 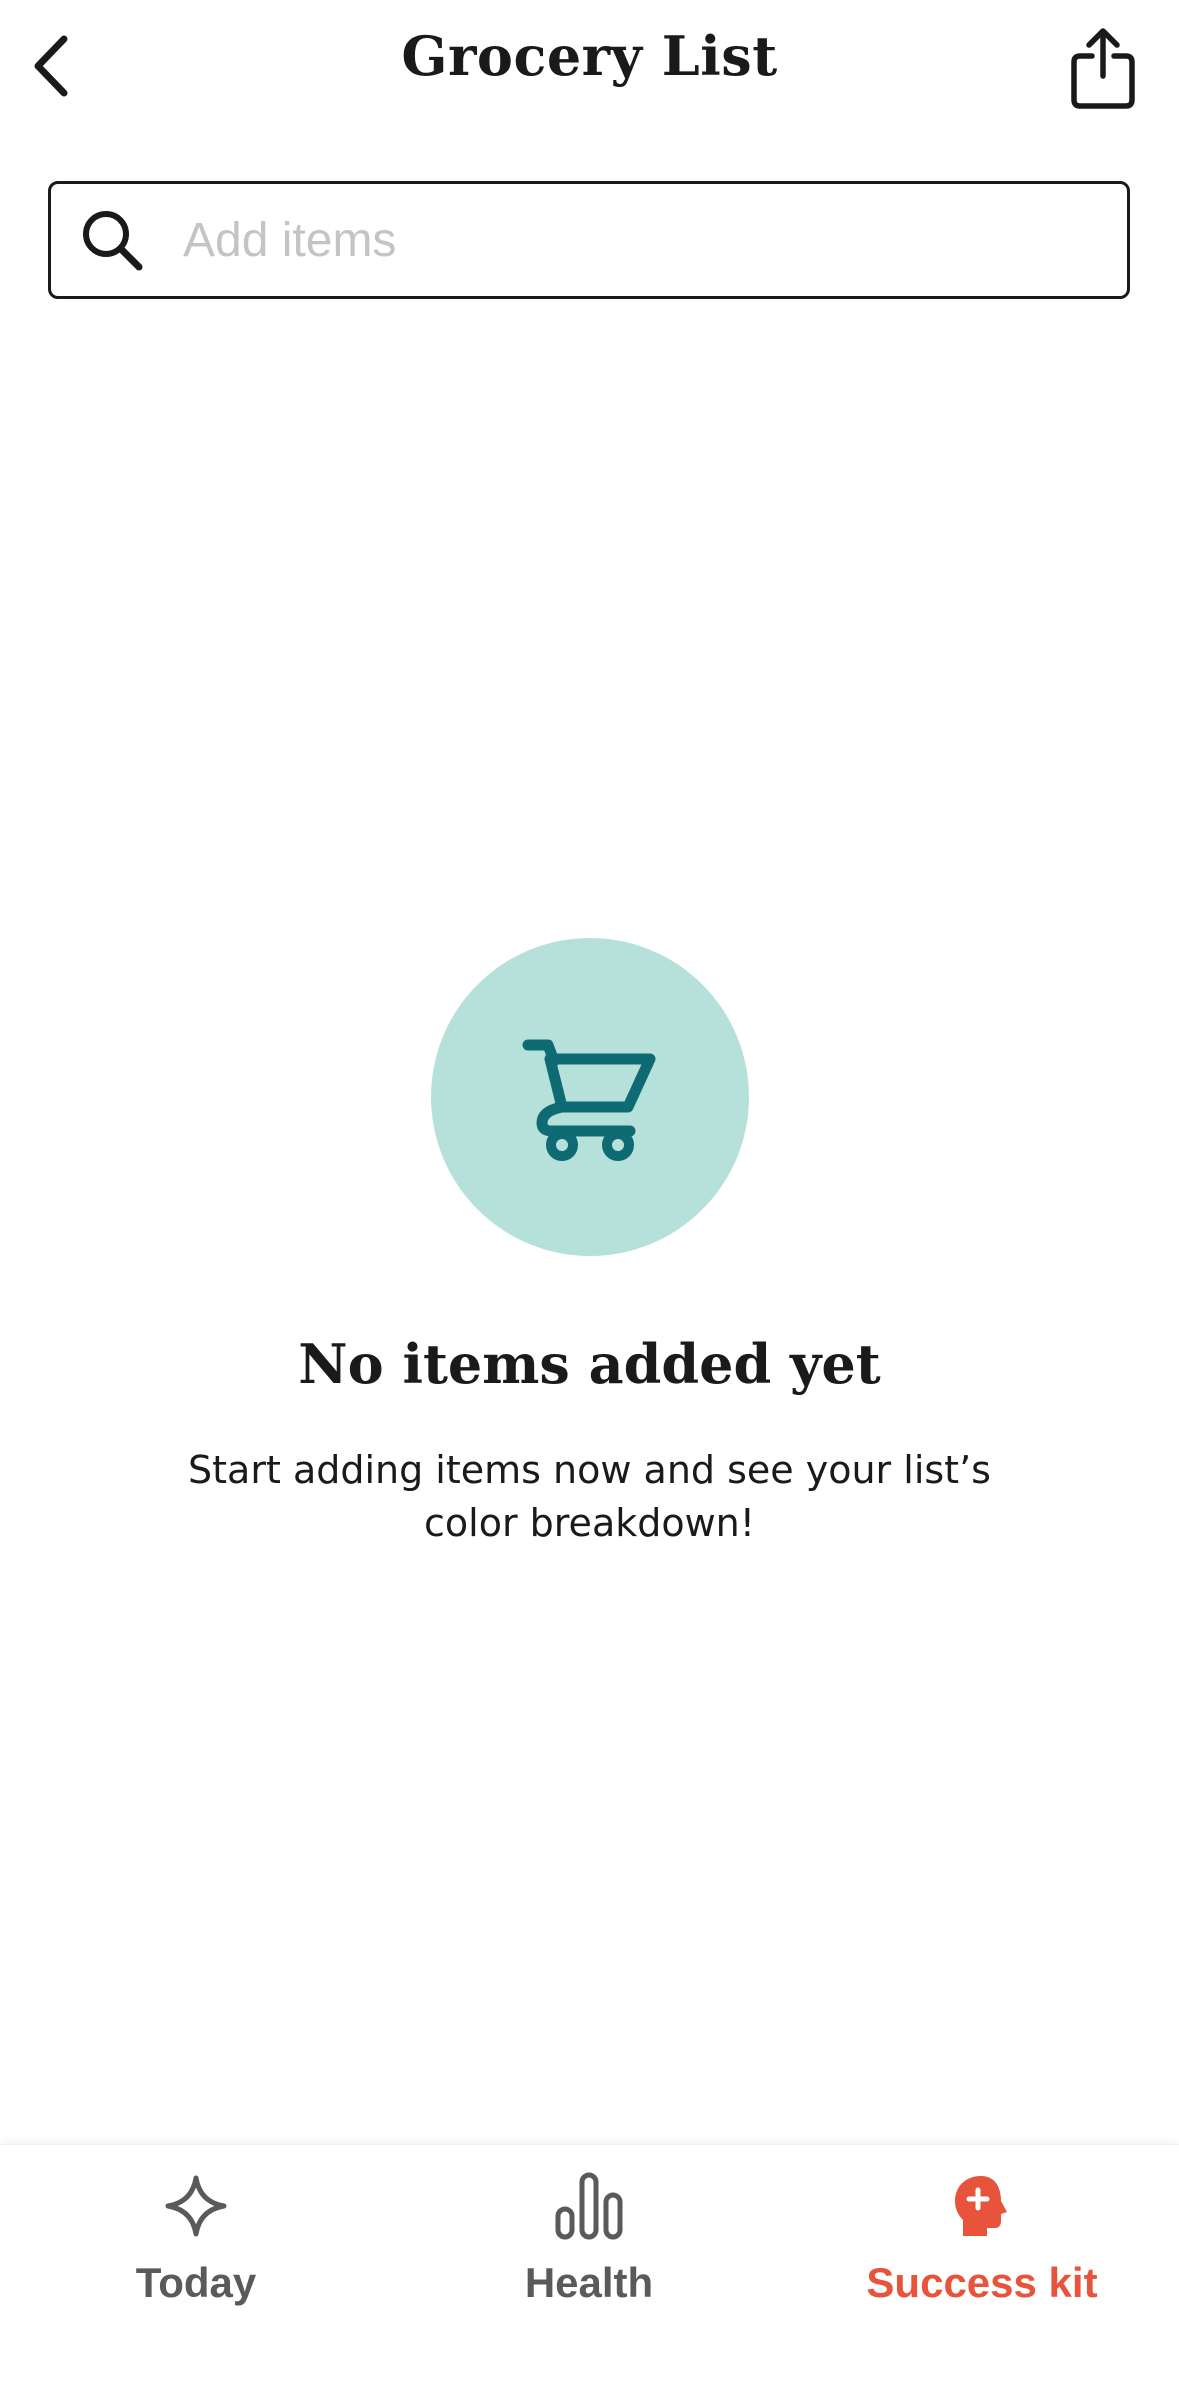 What do you see at coordinates (589, 2254) in the screenshot?
I see `tab-health: Health` at bounding box center [589, 2254].